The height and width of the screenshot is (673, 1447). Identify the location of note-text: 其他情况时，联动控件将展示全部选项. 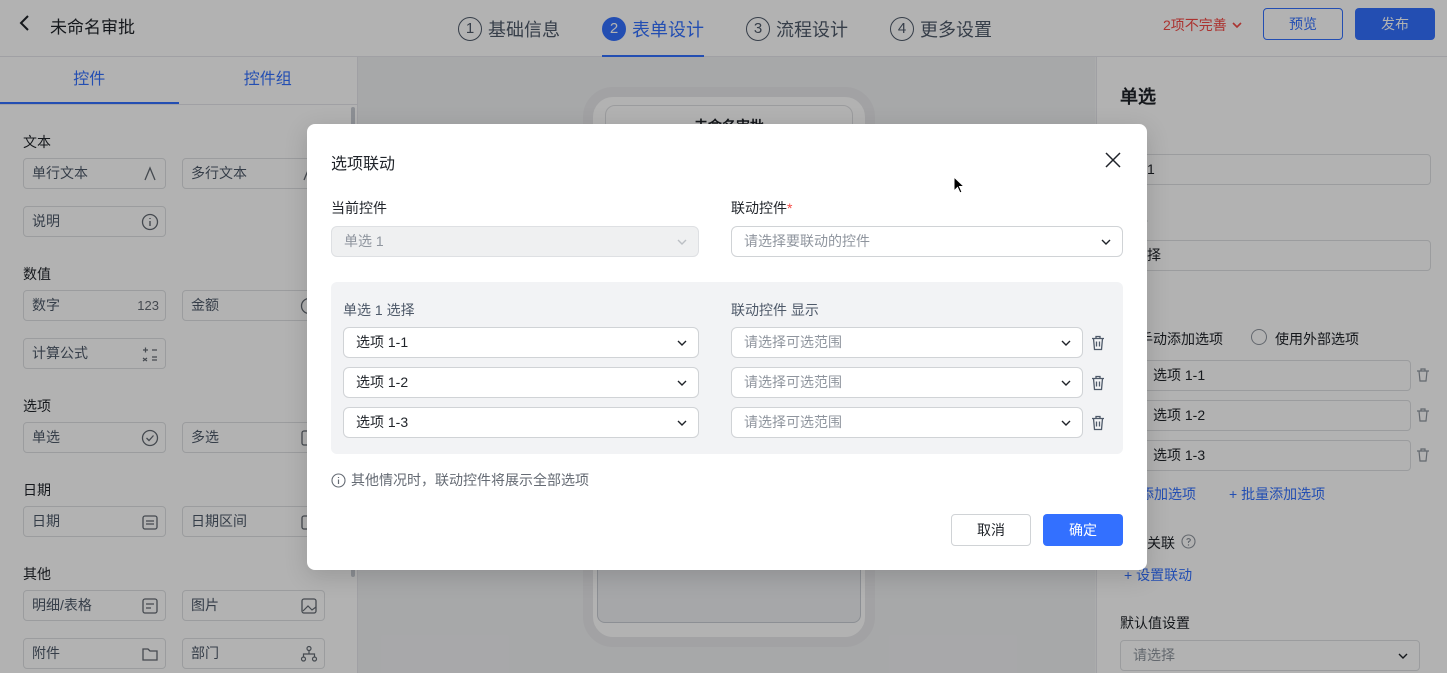
(470, 480).